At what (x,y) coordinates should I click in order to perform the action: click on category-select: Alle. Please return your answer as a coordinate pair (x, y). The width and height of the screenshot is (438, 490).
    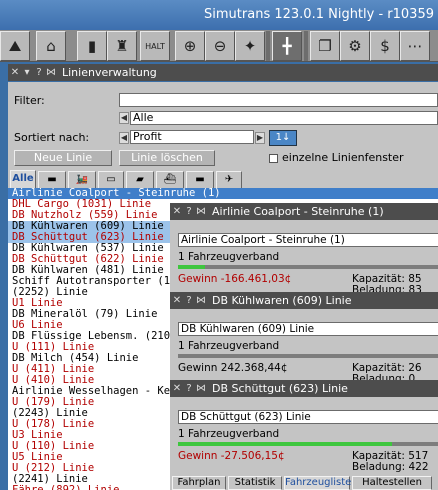
    Looking at the image, I should click on (284, 118).